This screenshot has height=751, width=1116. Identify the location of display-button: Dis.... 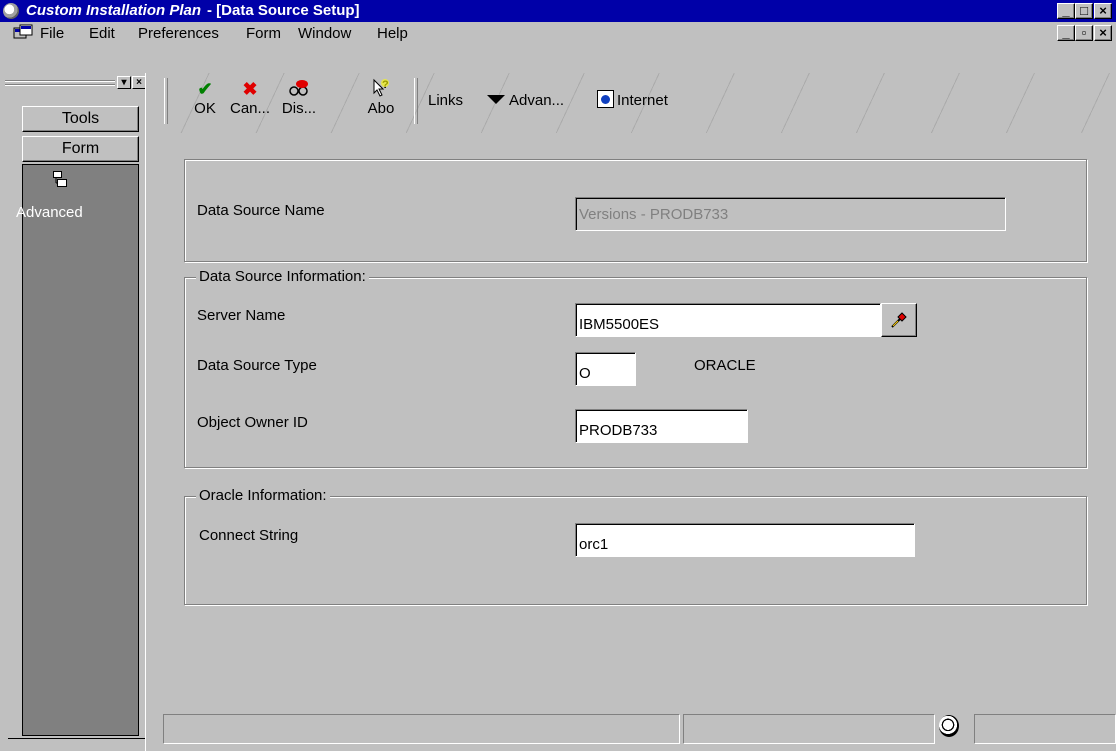
(299, 97).